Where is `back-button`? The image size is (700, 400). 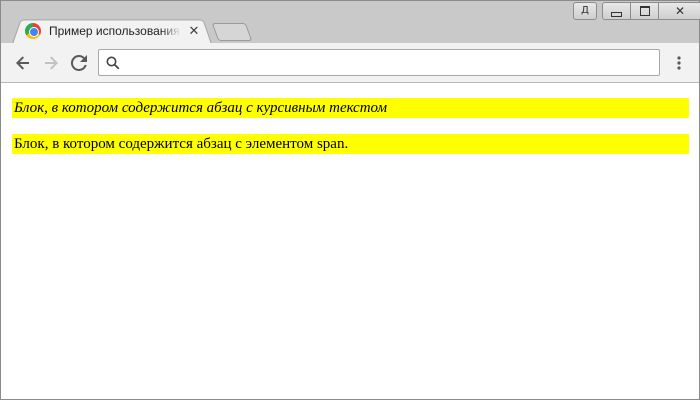 back-button is located at coordinates (23, 63).